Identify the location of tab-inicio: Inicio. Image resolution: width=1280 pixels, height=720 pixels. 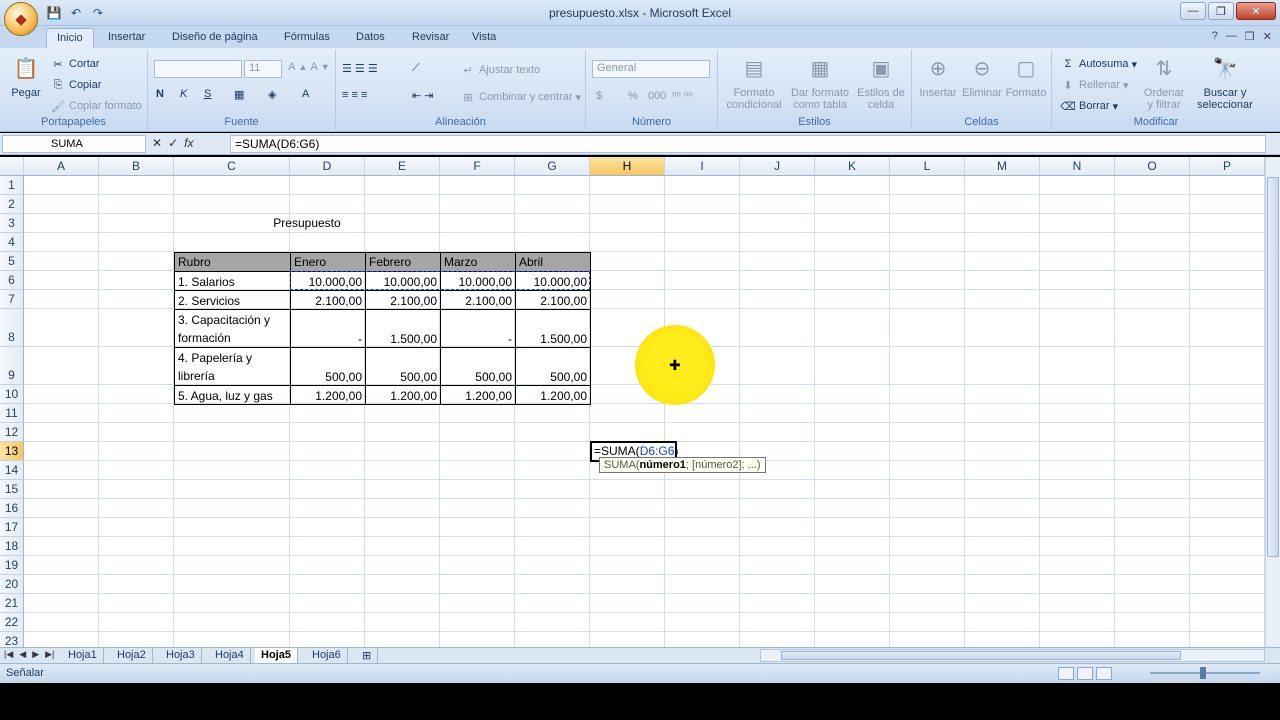
(70, 38).